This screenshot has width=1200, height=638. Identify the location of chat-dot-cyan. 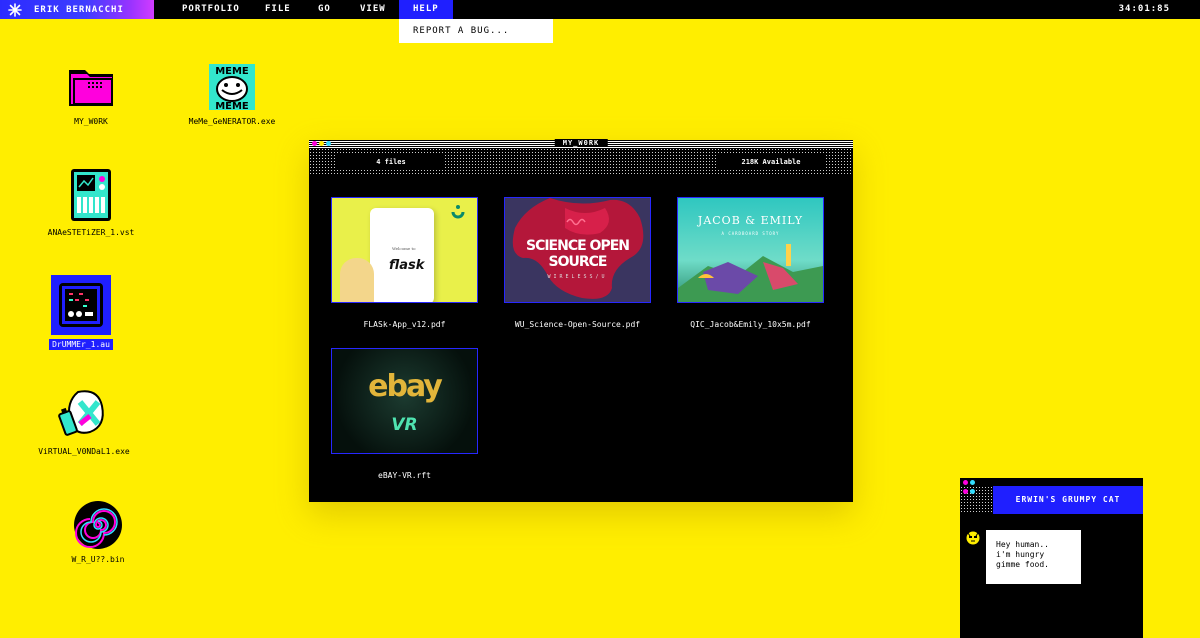
(972, 482).